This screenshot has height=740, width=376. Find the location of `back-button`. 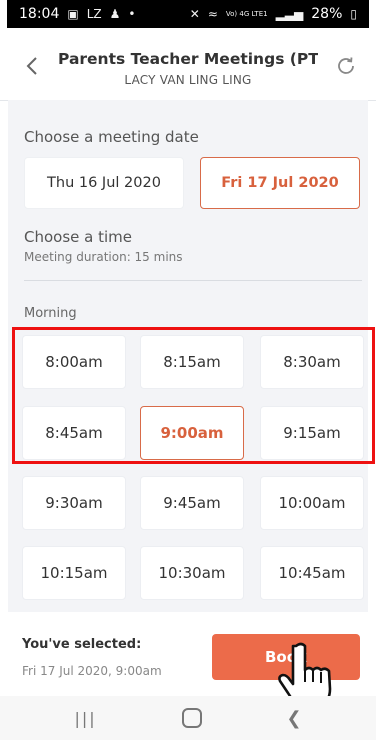

back-button is located at coordinates (32, 66).